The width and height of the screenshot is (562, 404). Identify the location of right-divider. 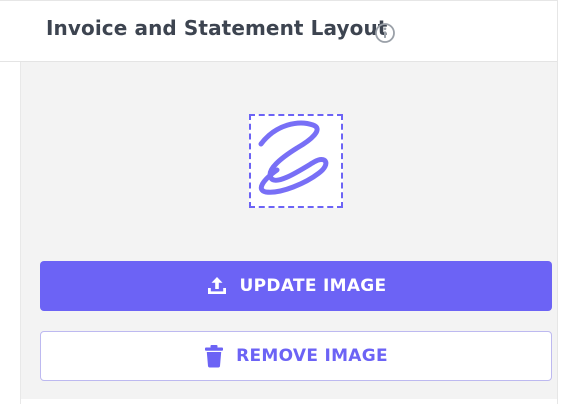
(557, 202).